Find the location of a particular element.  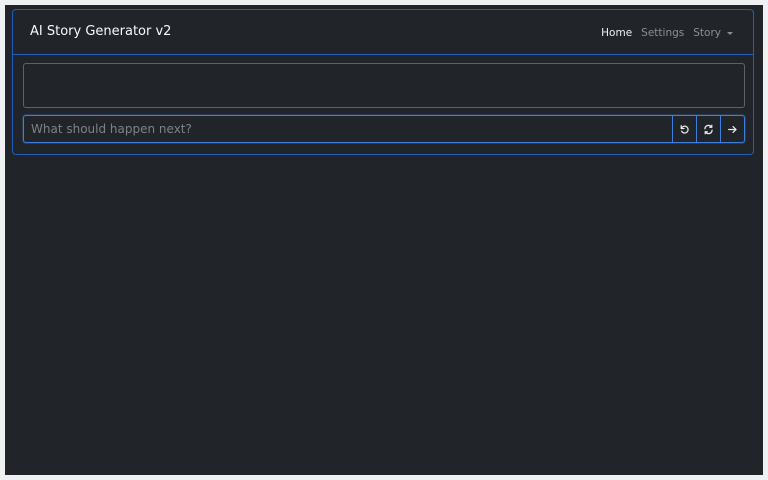

nav-settings-link: Settings is located at coordinates (662, 33).